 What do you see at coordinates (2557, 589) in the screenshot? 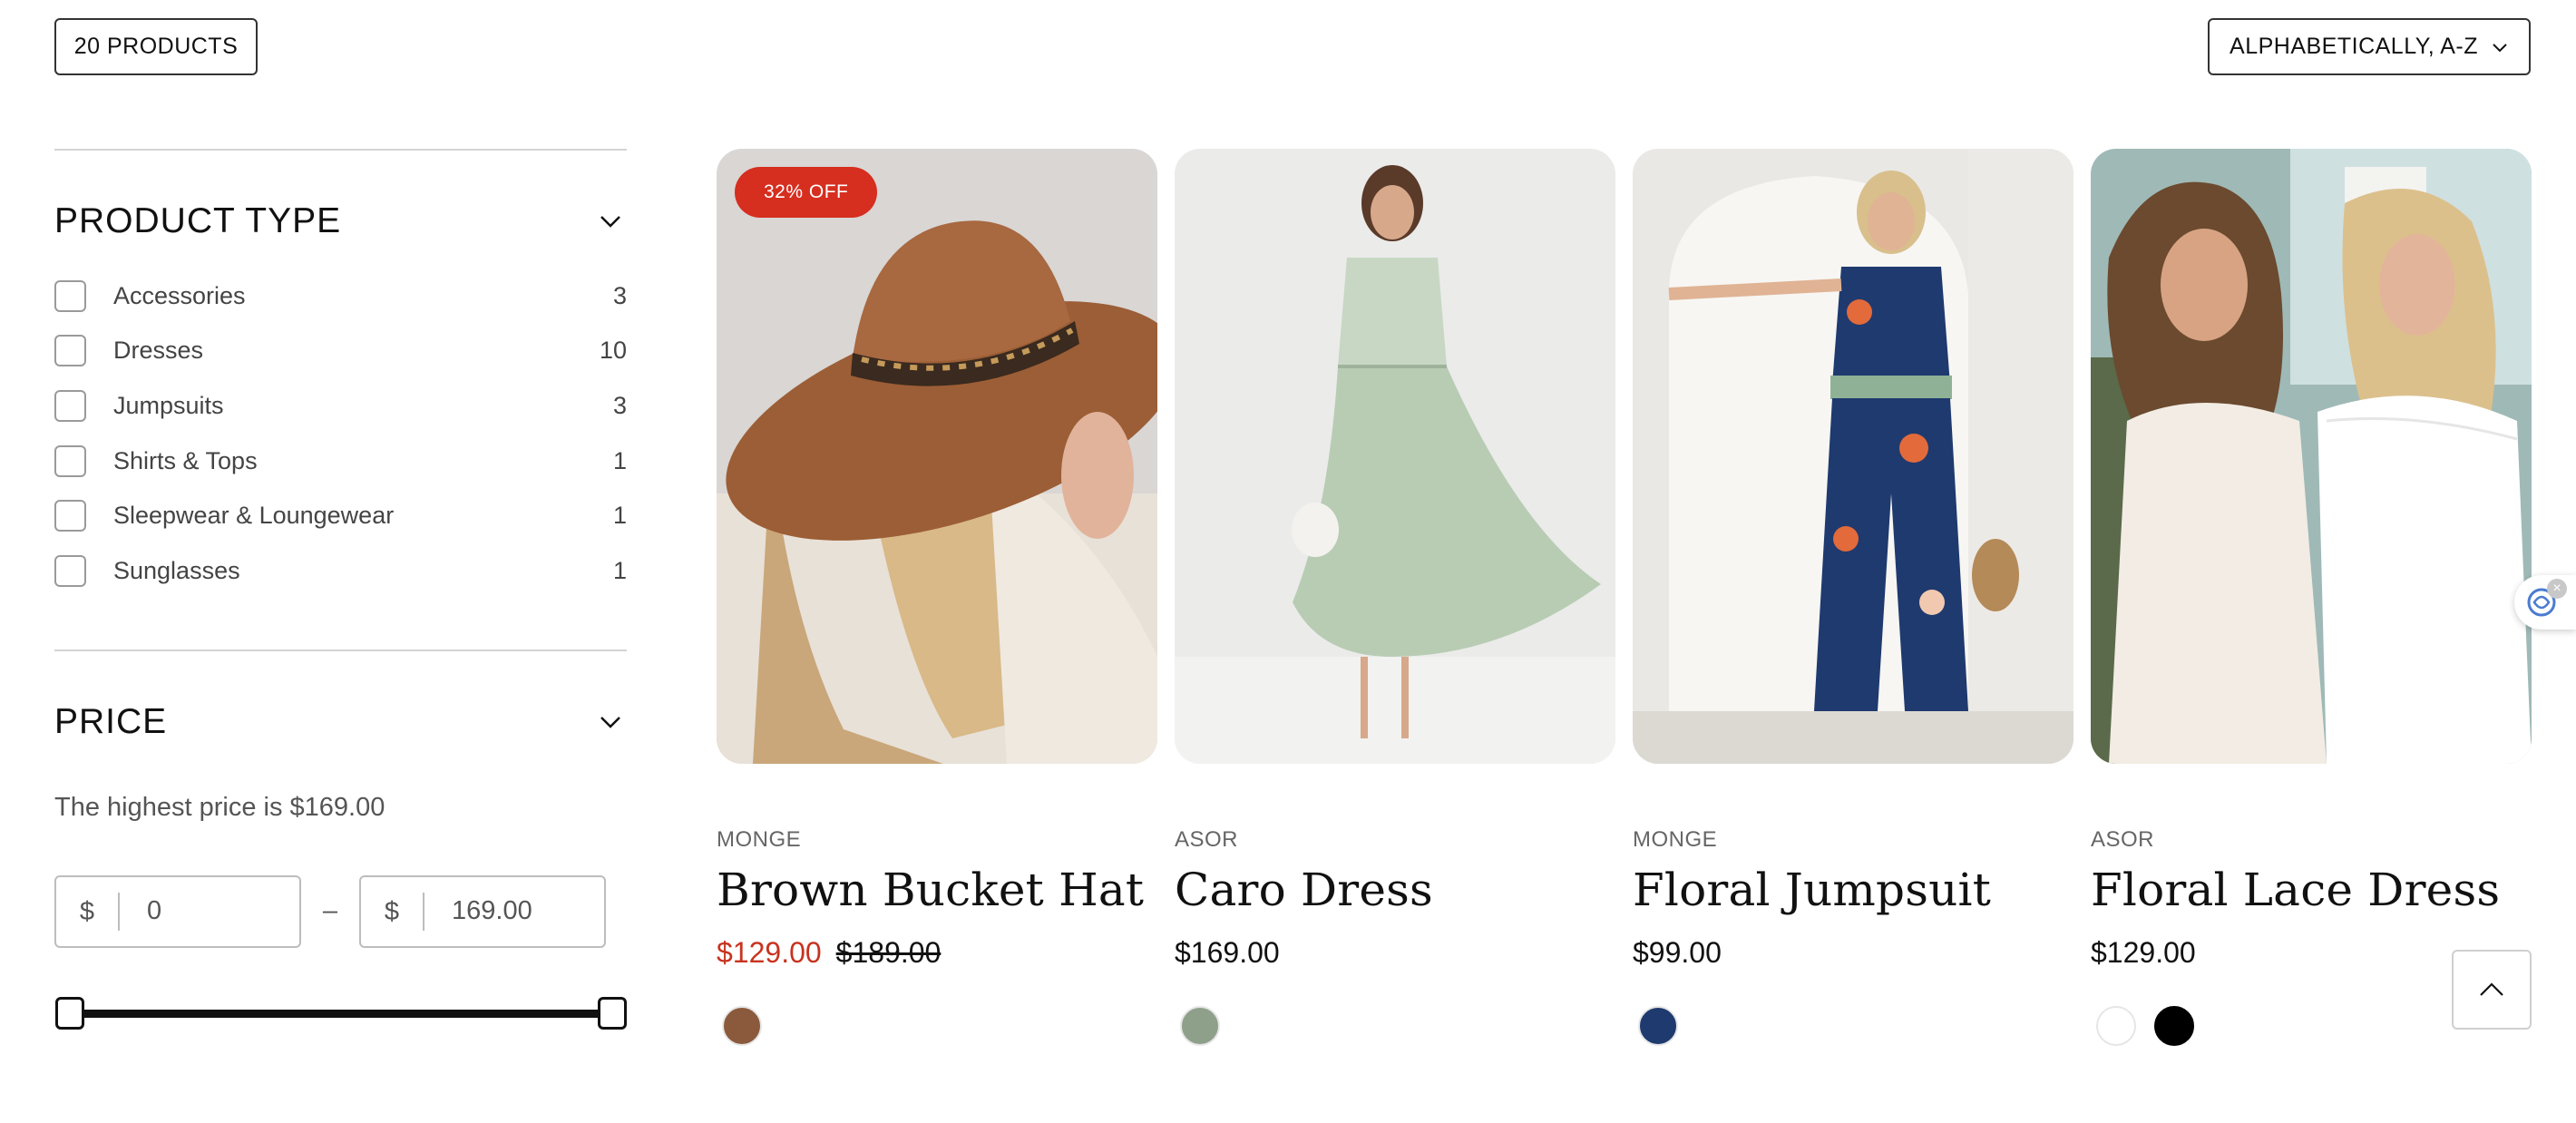
I see `close-icon: ×` at bounding box center [2557, 589].